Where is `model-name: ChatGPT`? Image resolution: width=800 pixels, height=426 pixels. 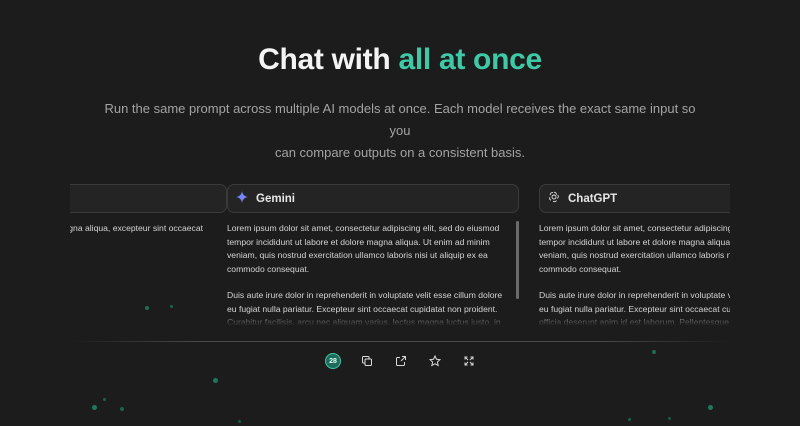
model-name: ChatGPT is located at coordinates (593, 198).